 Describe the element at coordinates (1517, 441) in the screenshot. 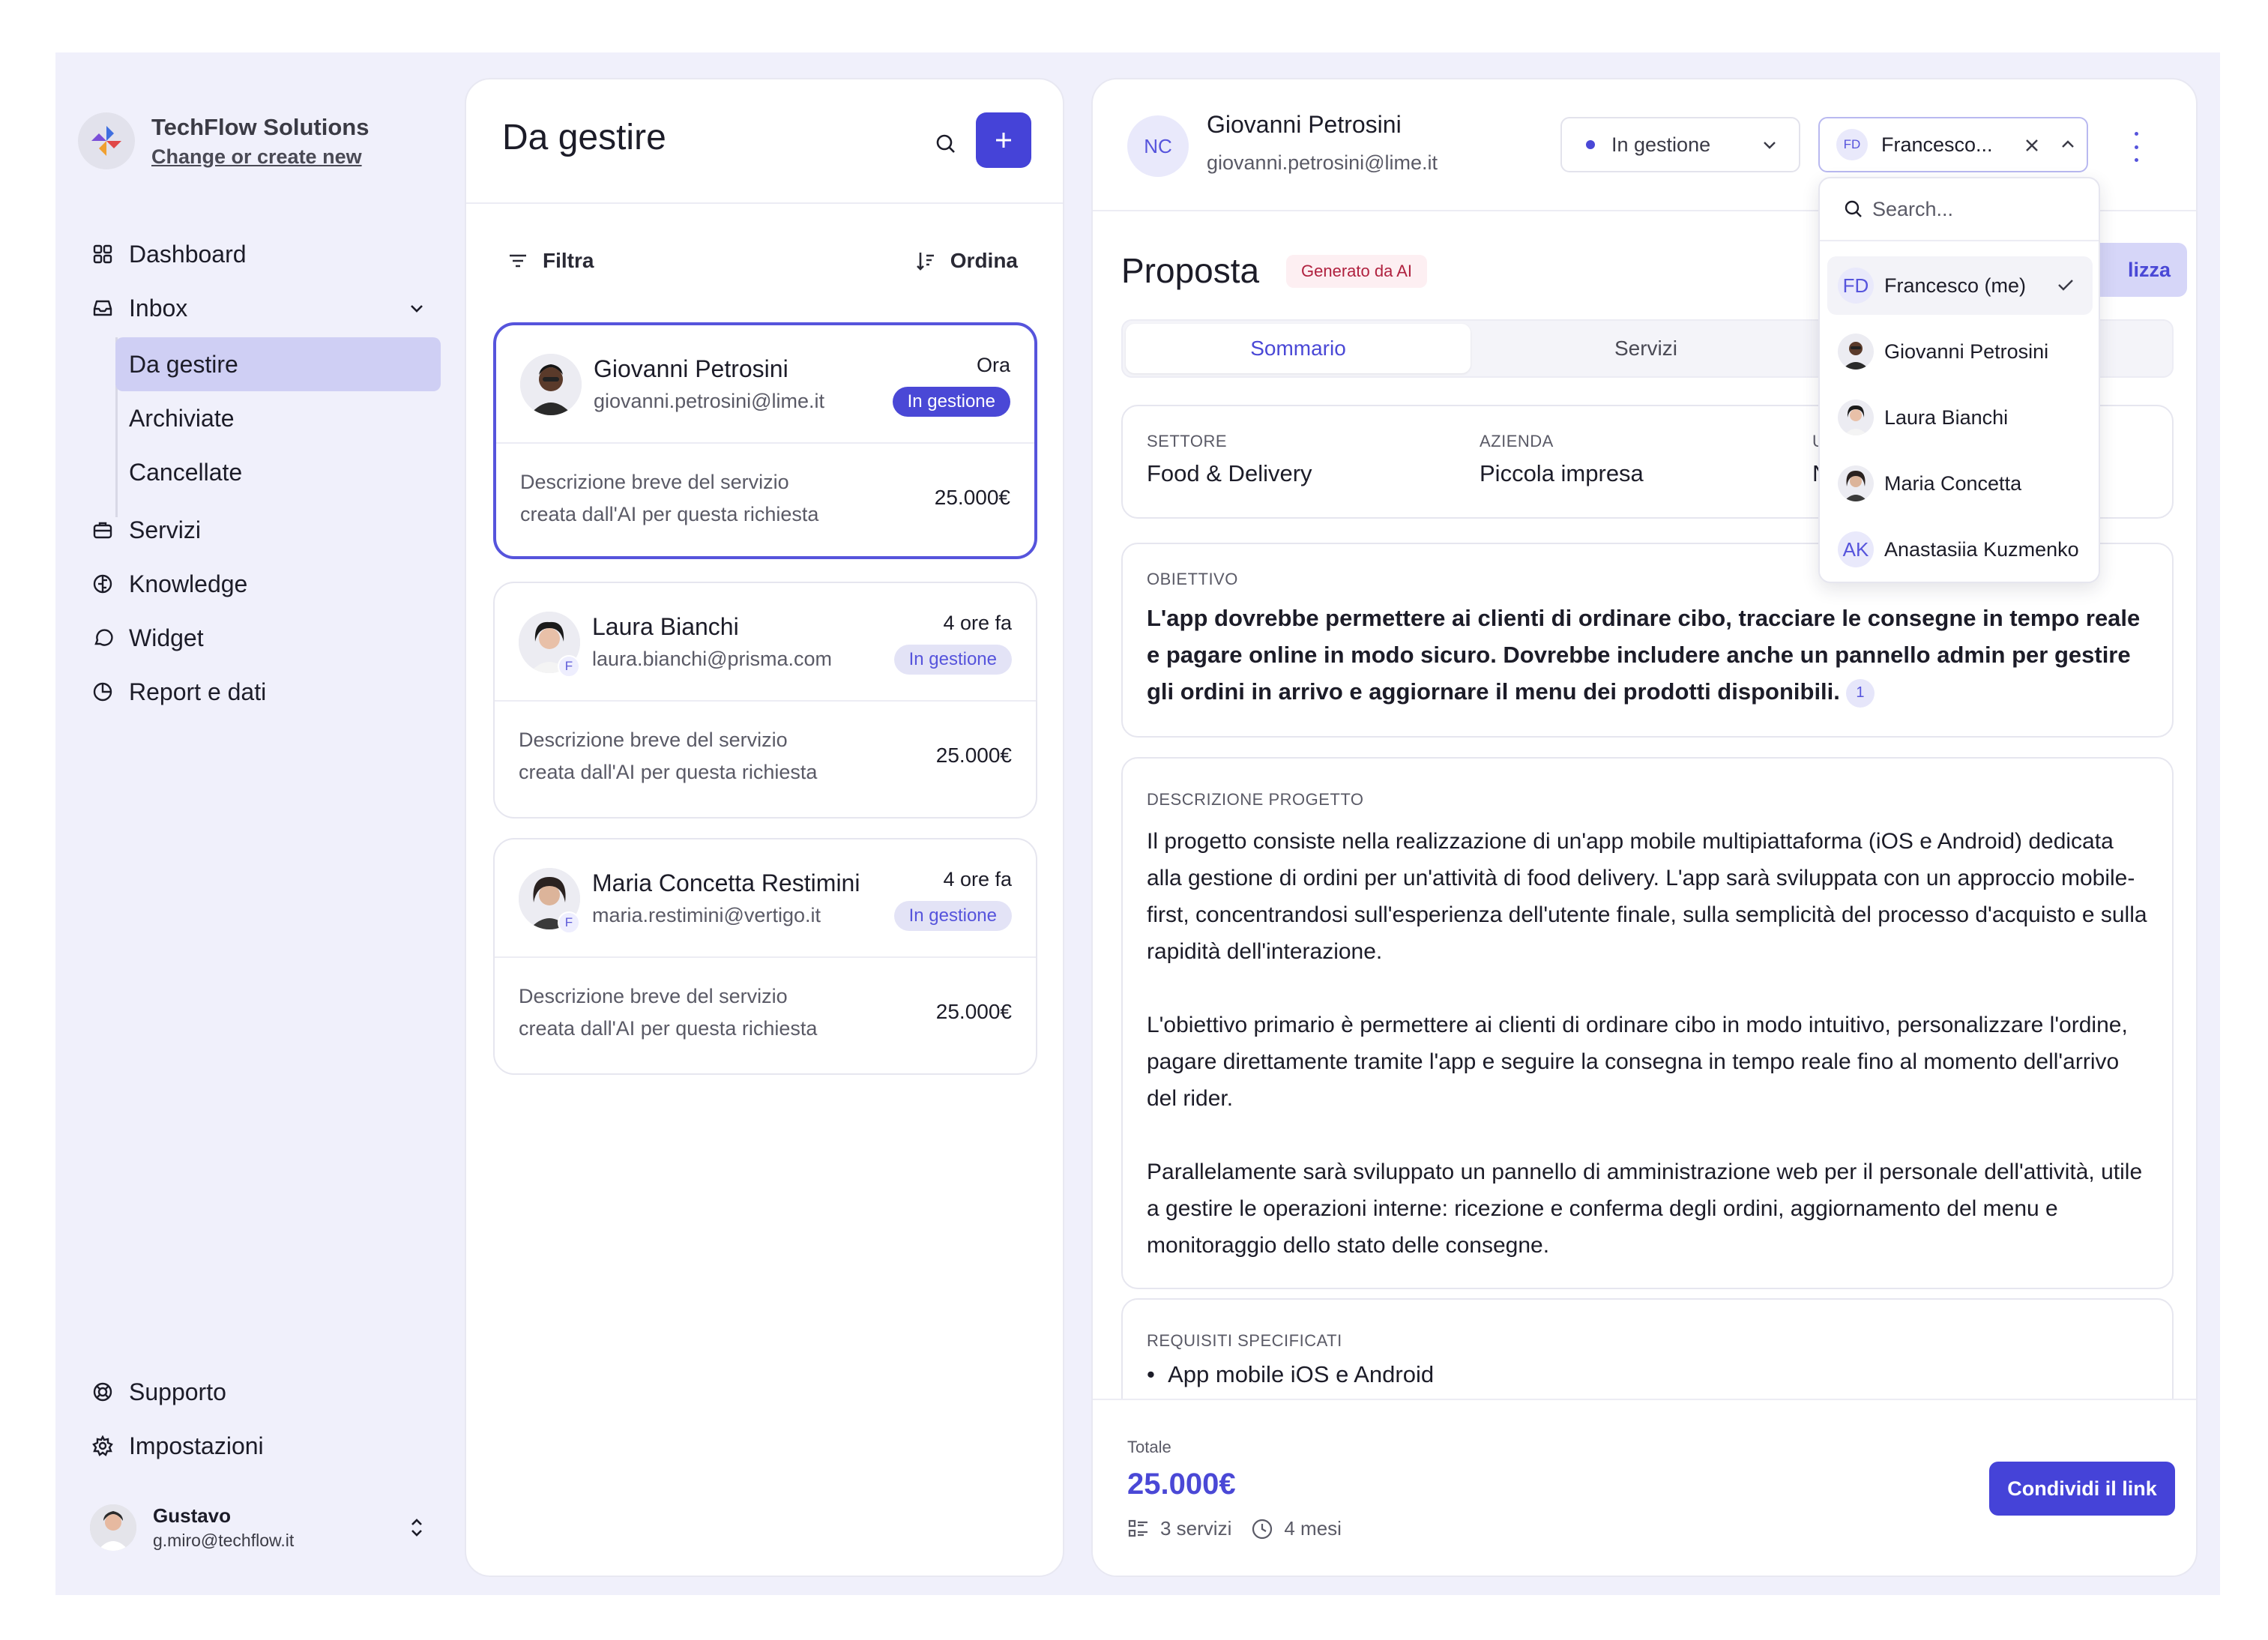

I see `meta-label: AZIENDA` at that location.